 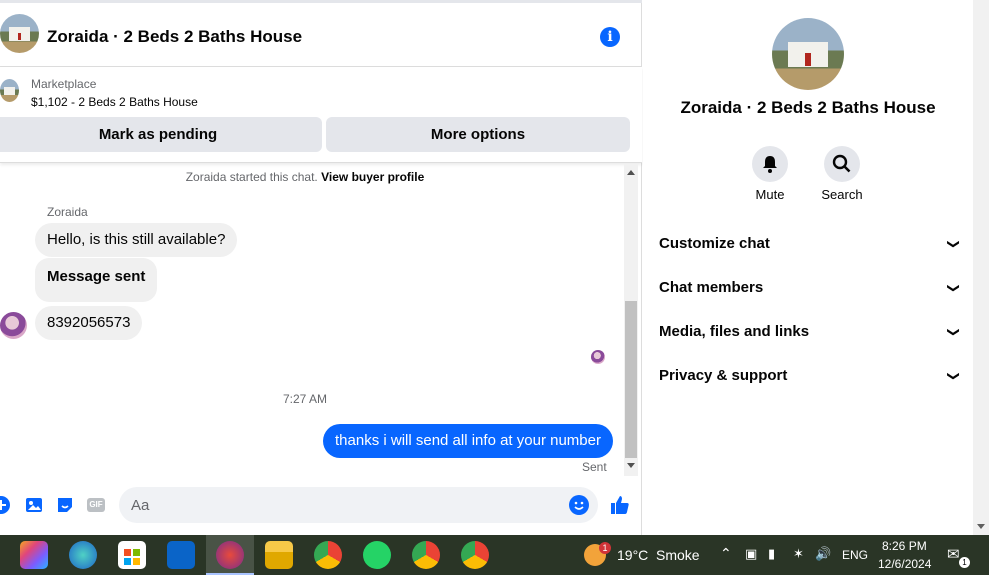 I want to click on window-scroll-down-arrow, so click(x=981, y=526).